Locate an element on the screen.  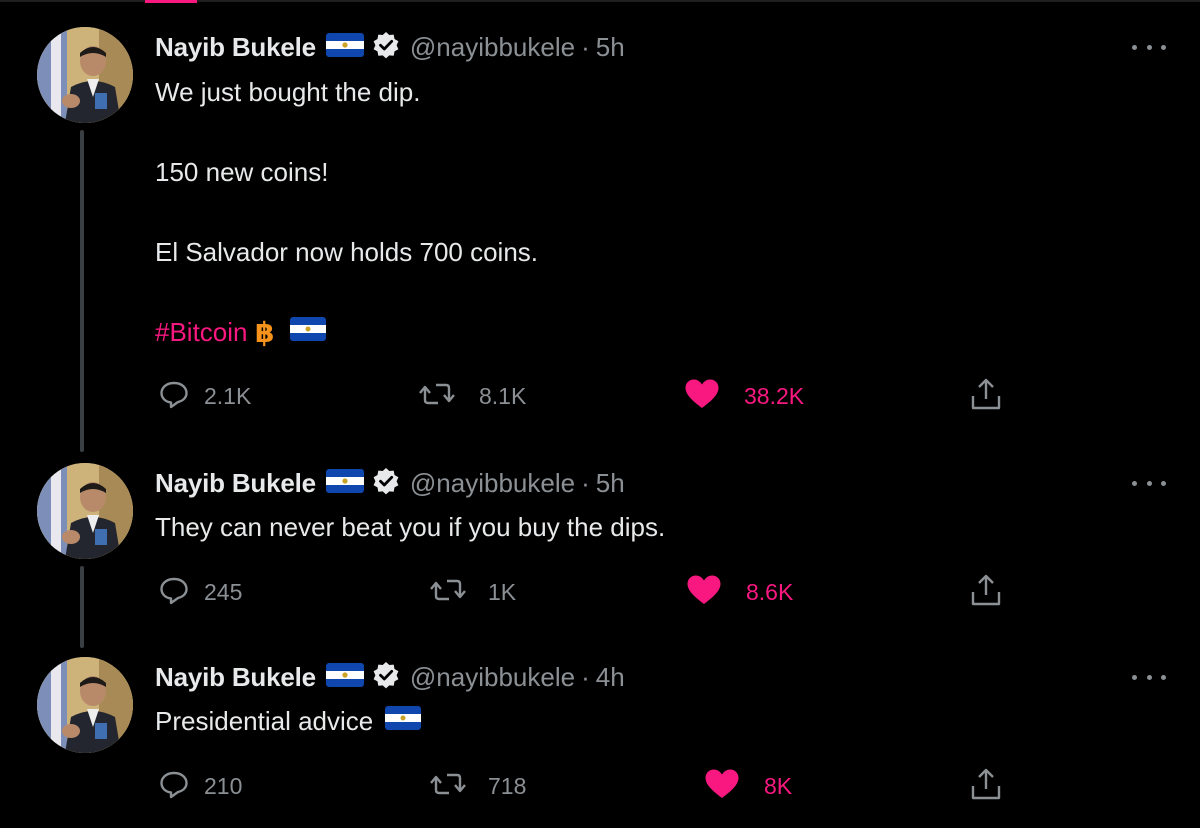
reply-count: 210 is located at coordinates (223, 785).